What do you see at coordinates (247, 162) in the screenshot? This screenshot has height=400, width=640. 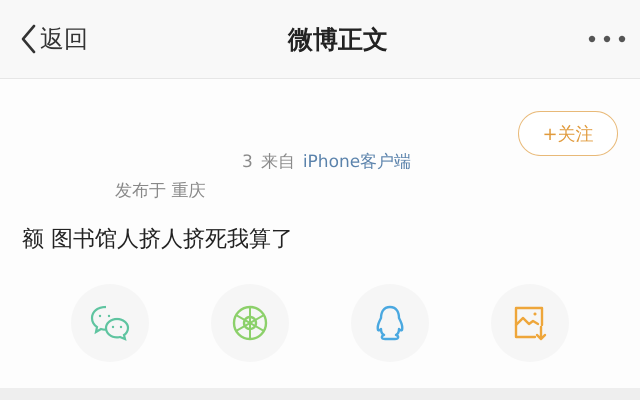 I see `post-time: 3` at bounding box center [247, 162].